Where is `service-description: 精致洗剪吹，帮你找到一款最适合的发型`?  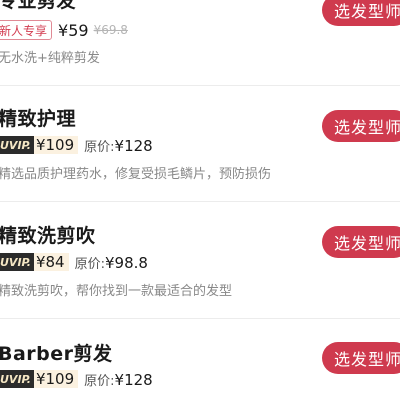
service-description: 精致洗剪吹，帮你找到一款最适合的发型 is located at coordinates (116, 291).